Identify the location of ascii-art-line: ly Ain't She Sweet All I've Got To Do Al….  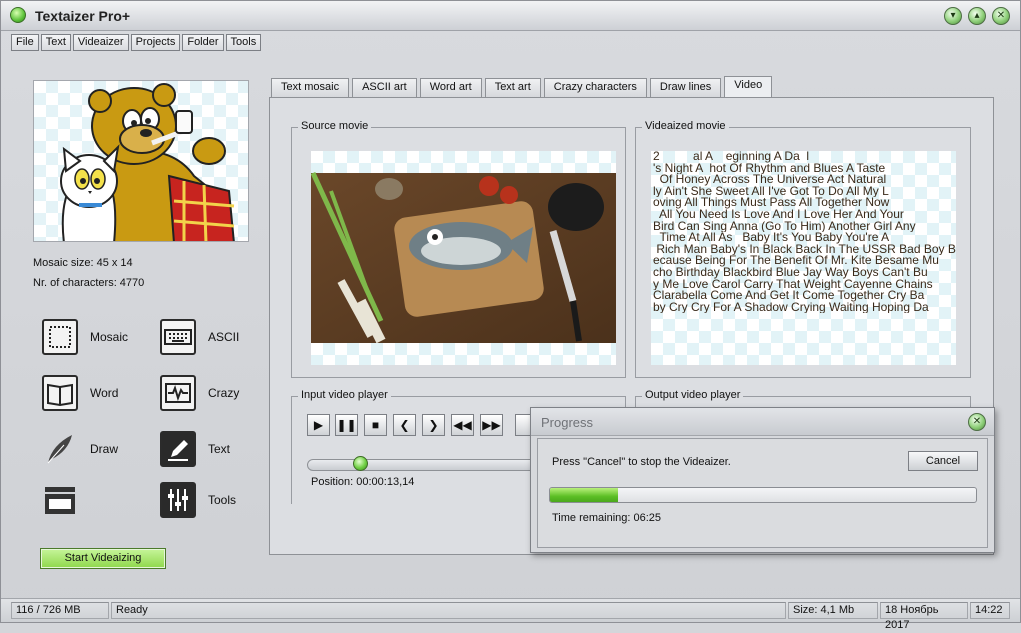
(771, 191).